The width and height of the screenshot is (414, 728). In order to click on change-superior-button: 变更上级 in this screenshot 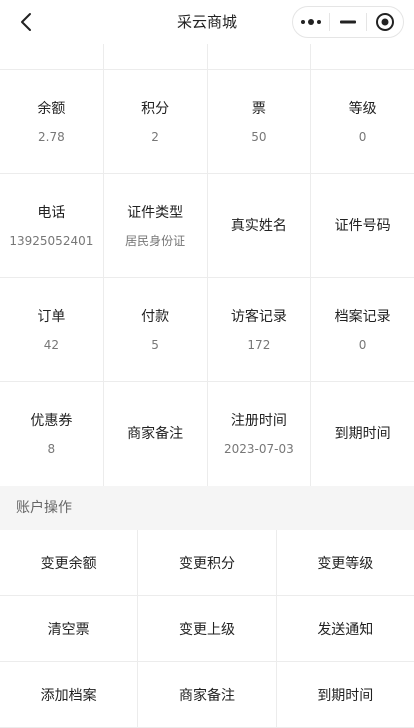, I will do `click(207, 628)`.